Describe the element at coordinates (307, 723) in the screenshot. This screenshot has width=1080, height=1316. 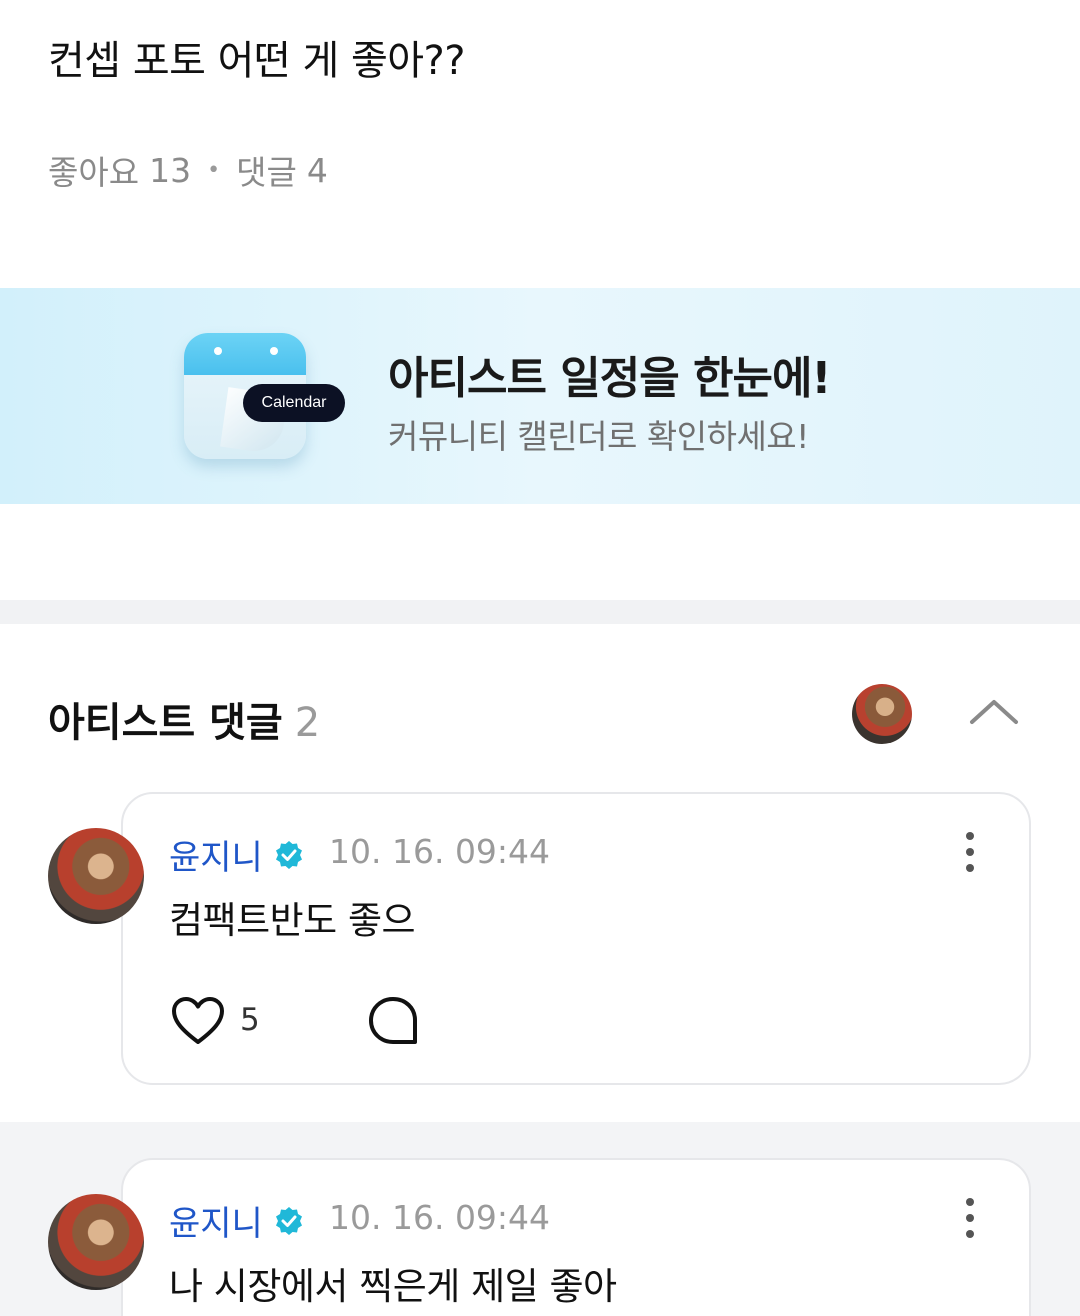
I see `artist-comments-count: 2` at that location.